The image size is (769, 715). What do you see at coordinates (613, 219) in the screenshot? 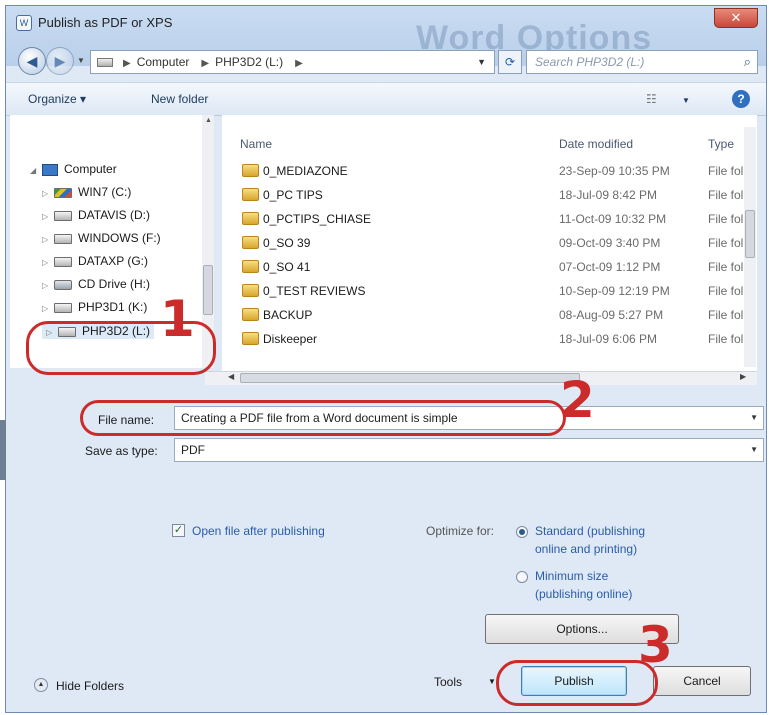
I see `file-date: 11-Oct-09 10:32 PM` at bounding box center [613, 219].